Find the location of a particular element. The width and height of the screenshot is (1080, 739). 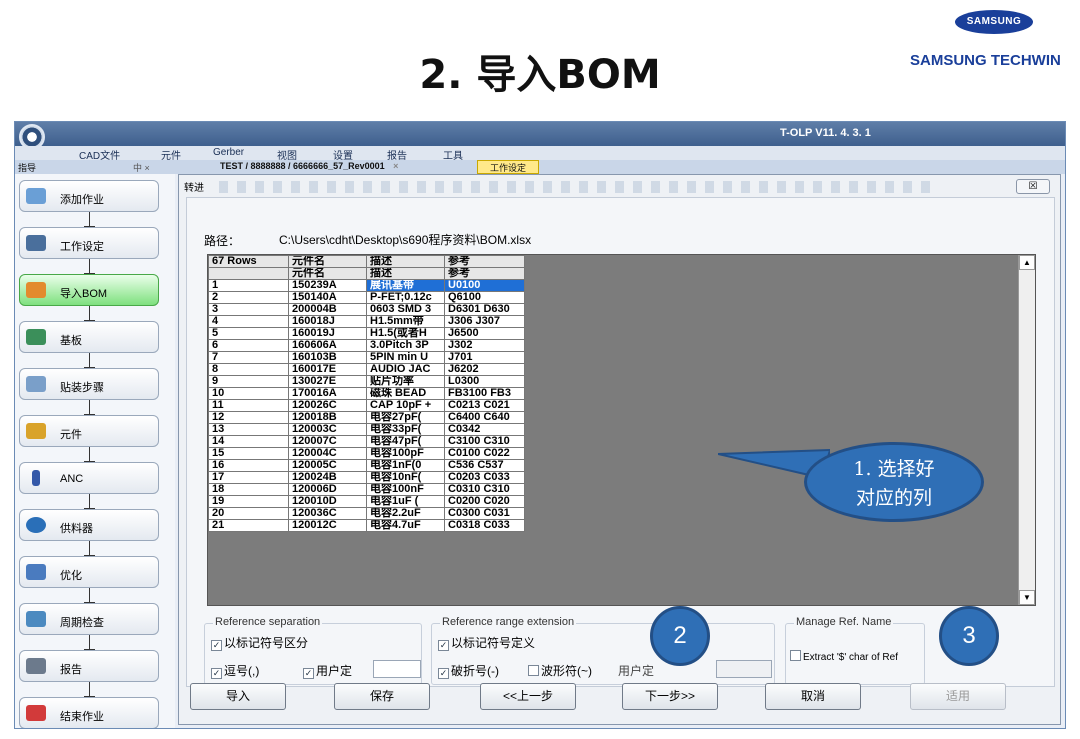

table-cell: 电容47pF( is located at coordinates (405, 441).